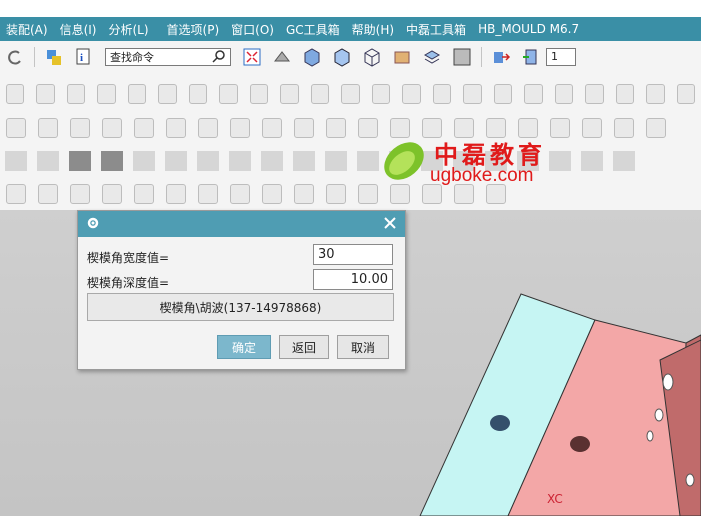  Describe the element at coordinates (112, 194) in the screenshot. I see `quadrant-point-icon` at that location.